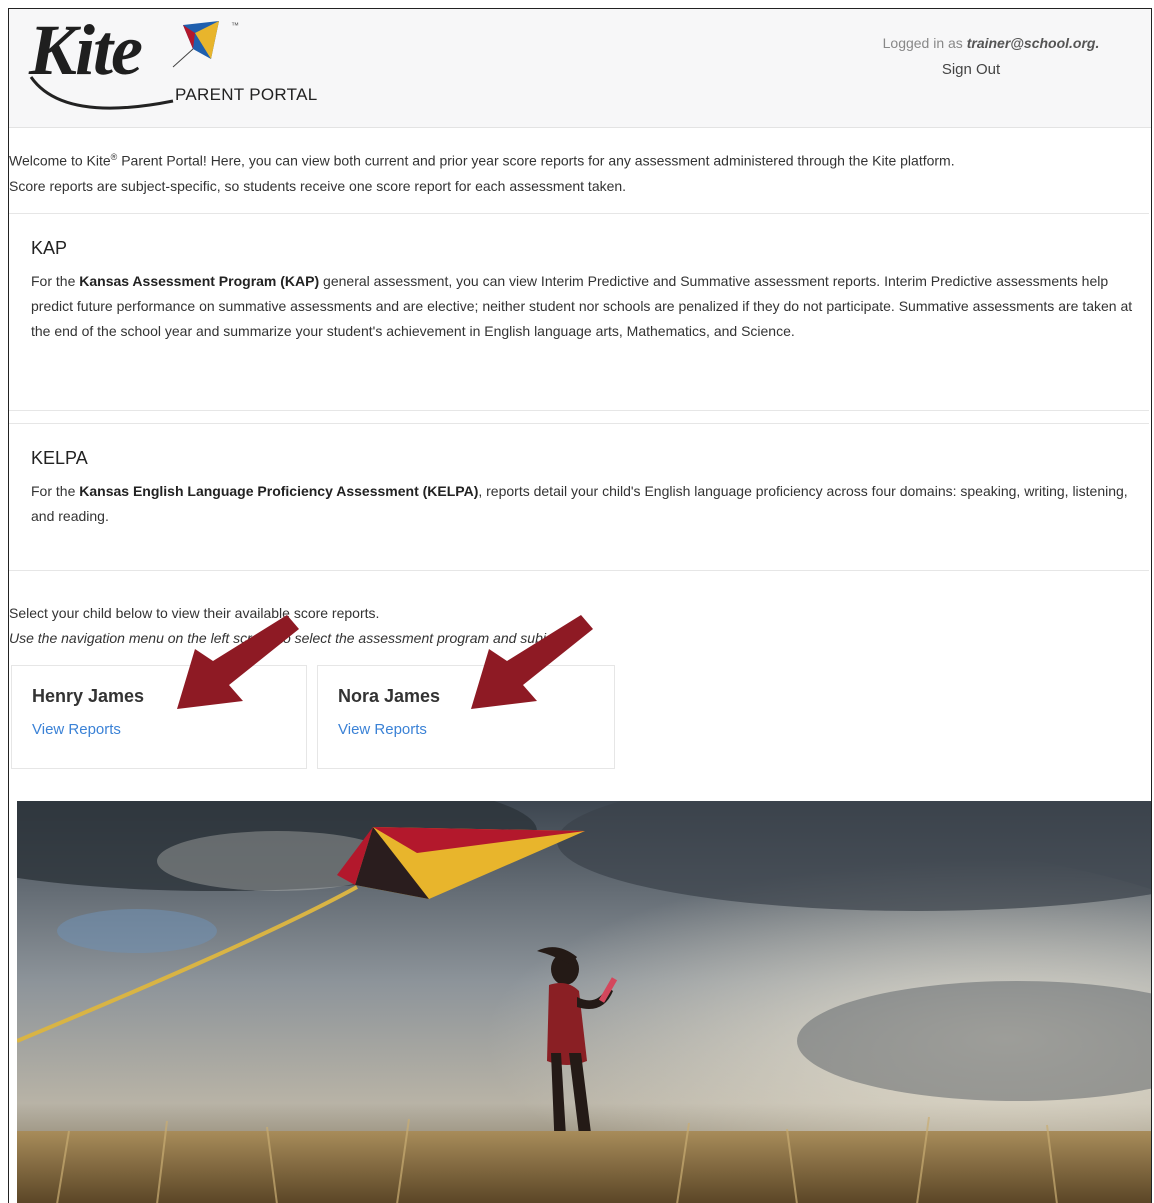 The width and height of the screenshot is (1154, 1203). I want to click on logged-in-text: Logged in as trainer@school.org., so click(991, 43).